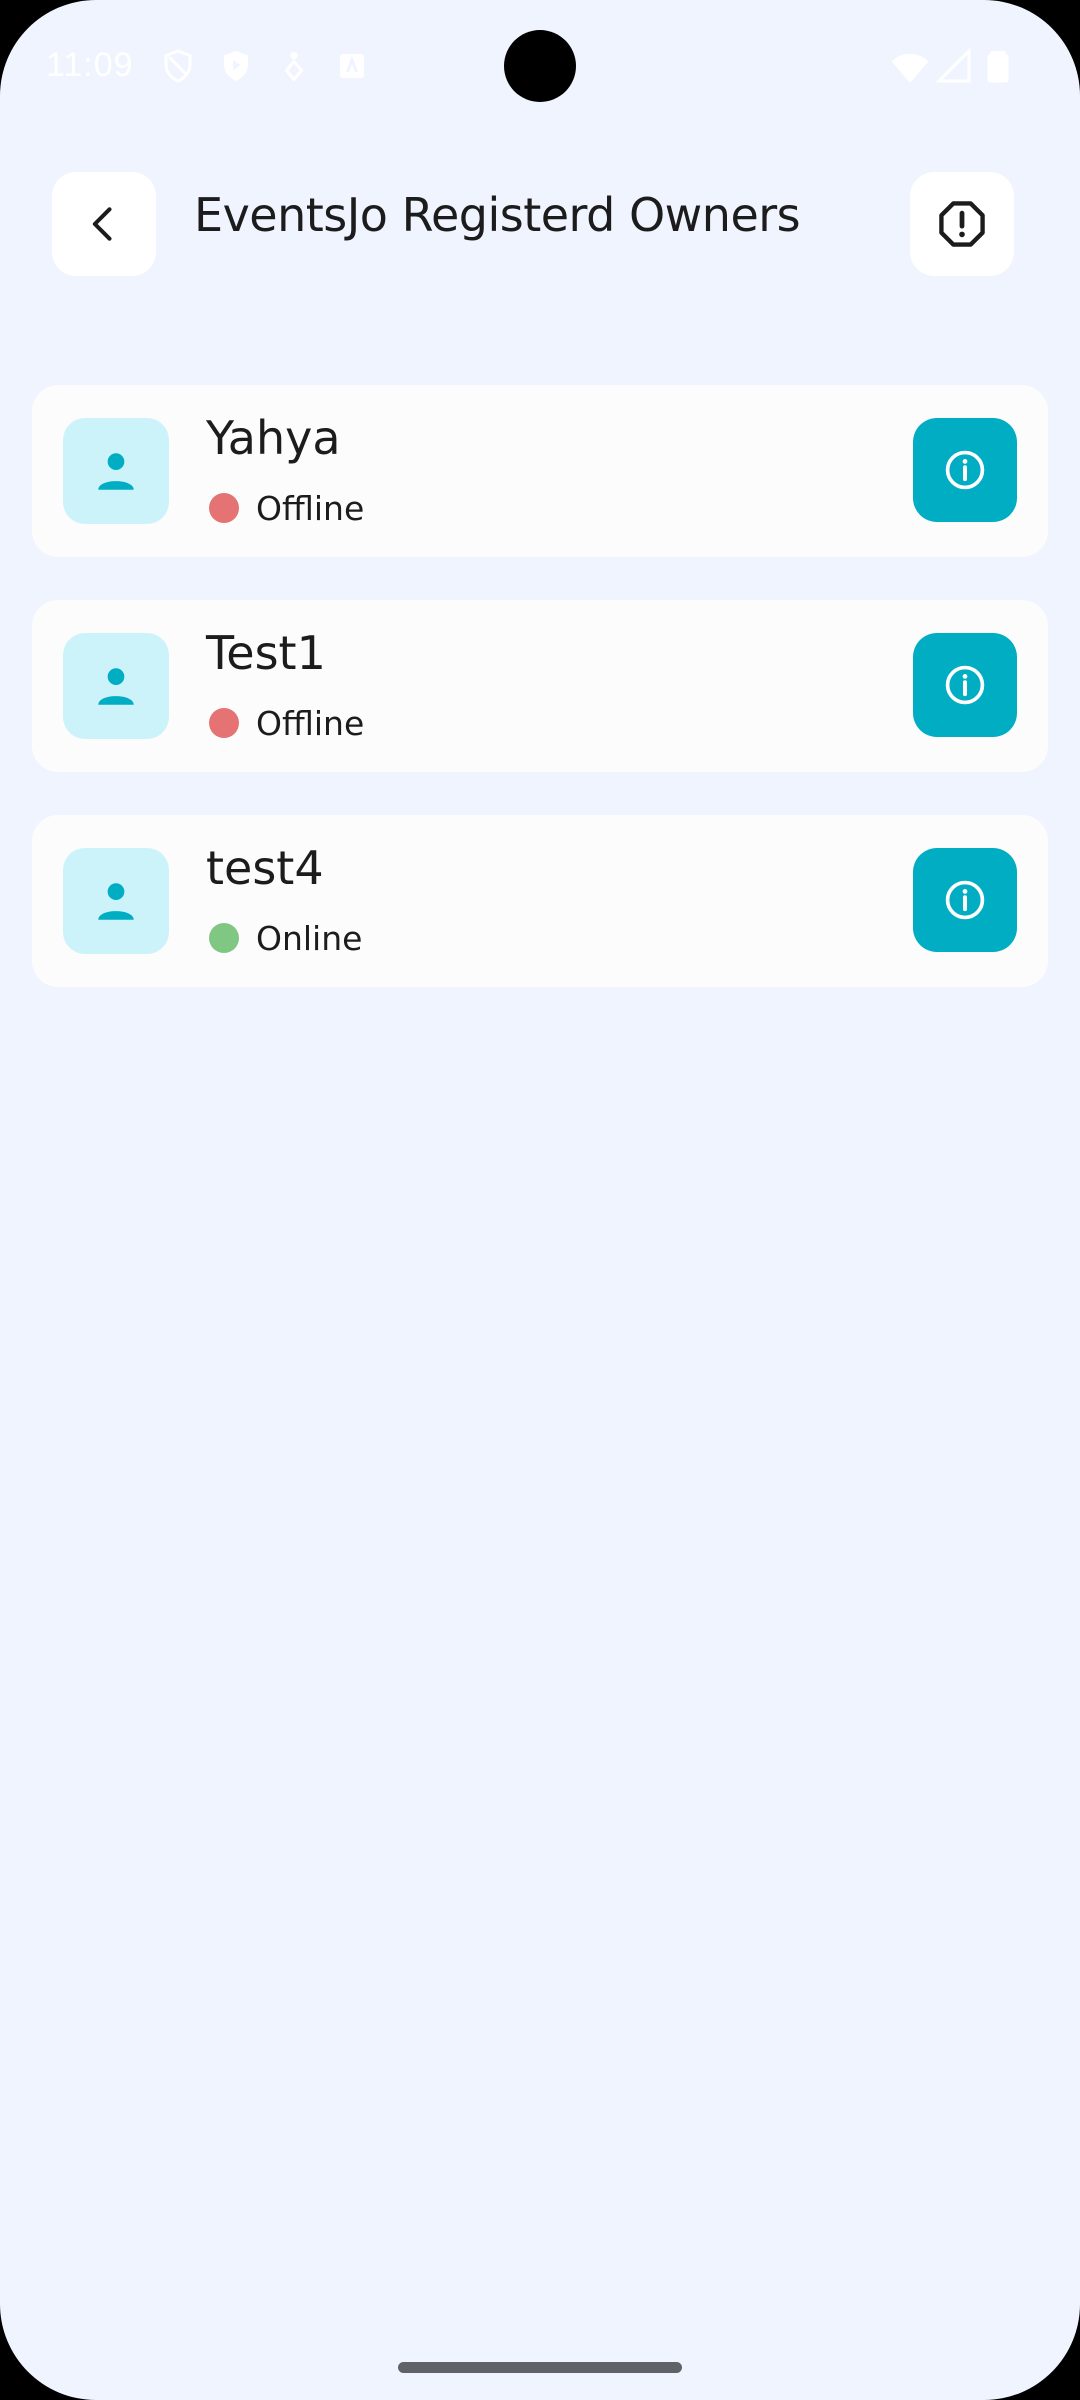 The height and width of the screenshot is (2400, 1080). Describe the element at coordinates (540, 686) in the screenshot. I see `owner-card: Test1 Offline` at that location.